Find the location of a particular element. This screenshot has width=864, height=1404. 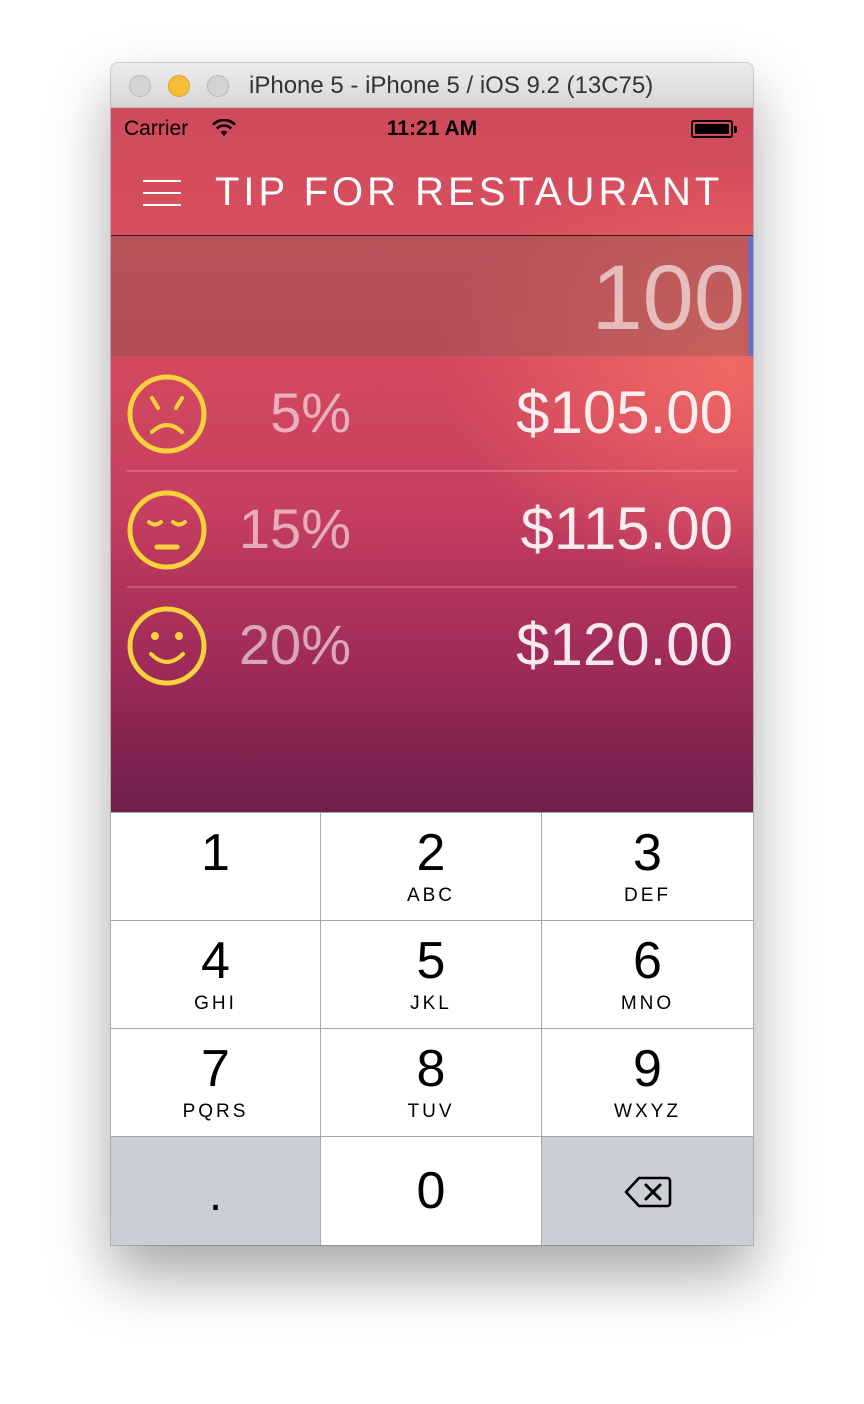

key-delete is located at coordinates (647, 1190).